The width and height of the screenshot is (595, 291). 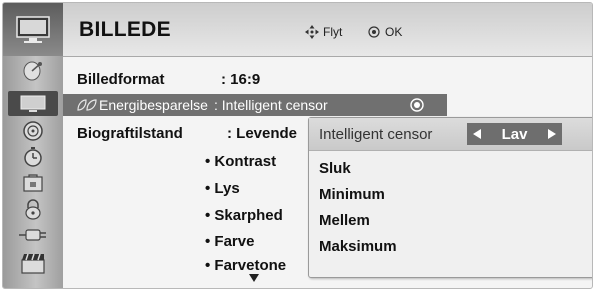 What do you see at coordinates (168, 79) in the screenshot?
I see `menu-row-billedformat: Billedformat : 16:9` at bounding box center [168, 79].